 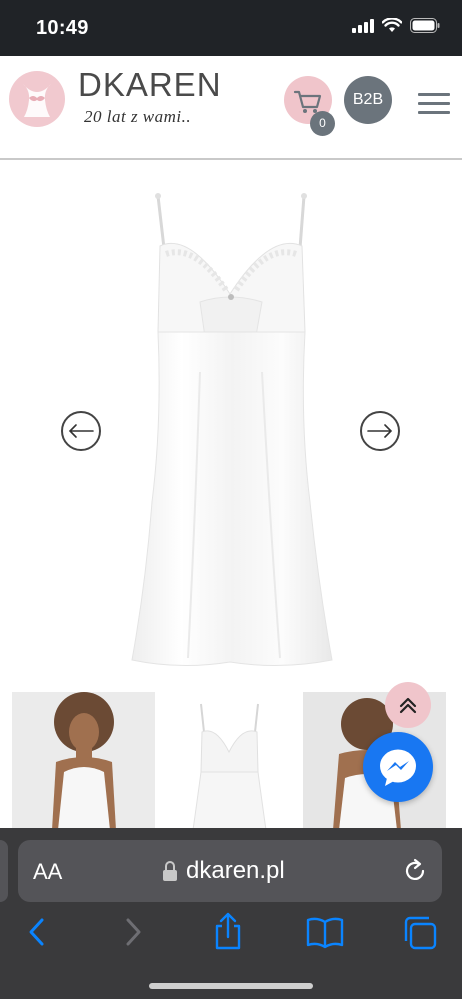 I want to click on brand-name: DKAREN, so click(x=150, y=85).